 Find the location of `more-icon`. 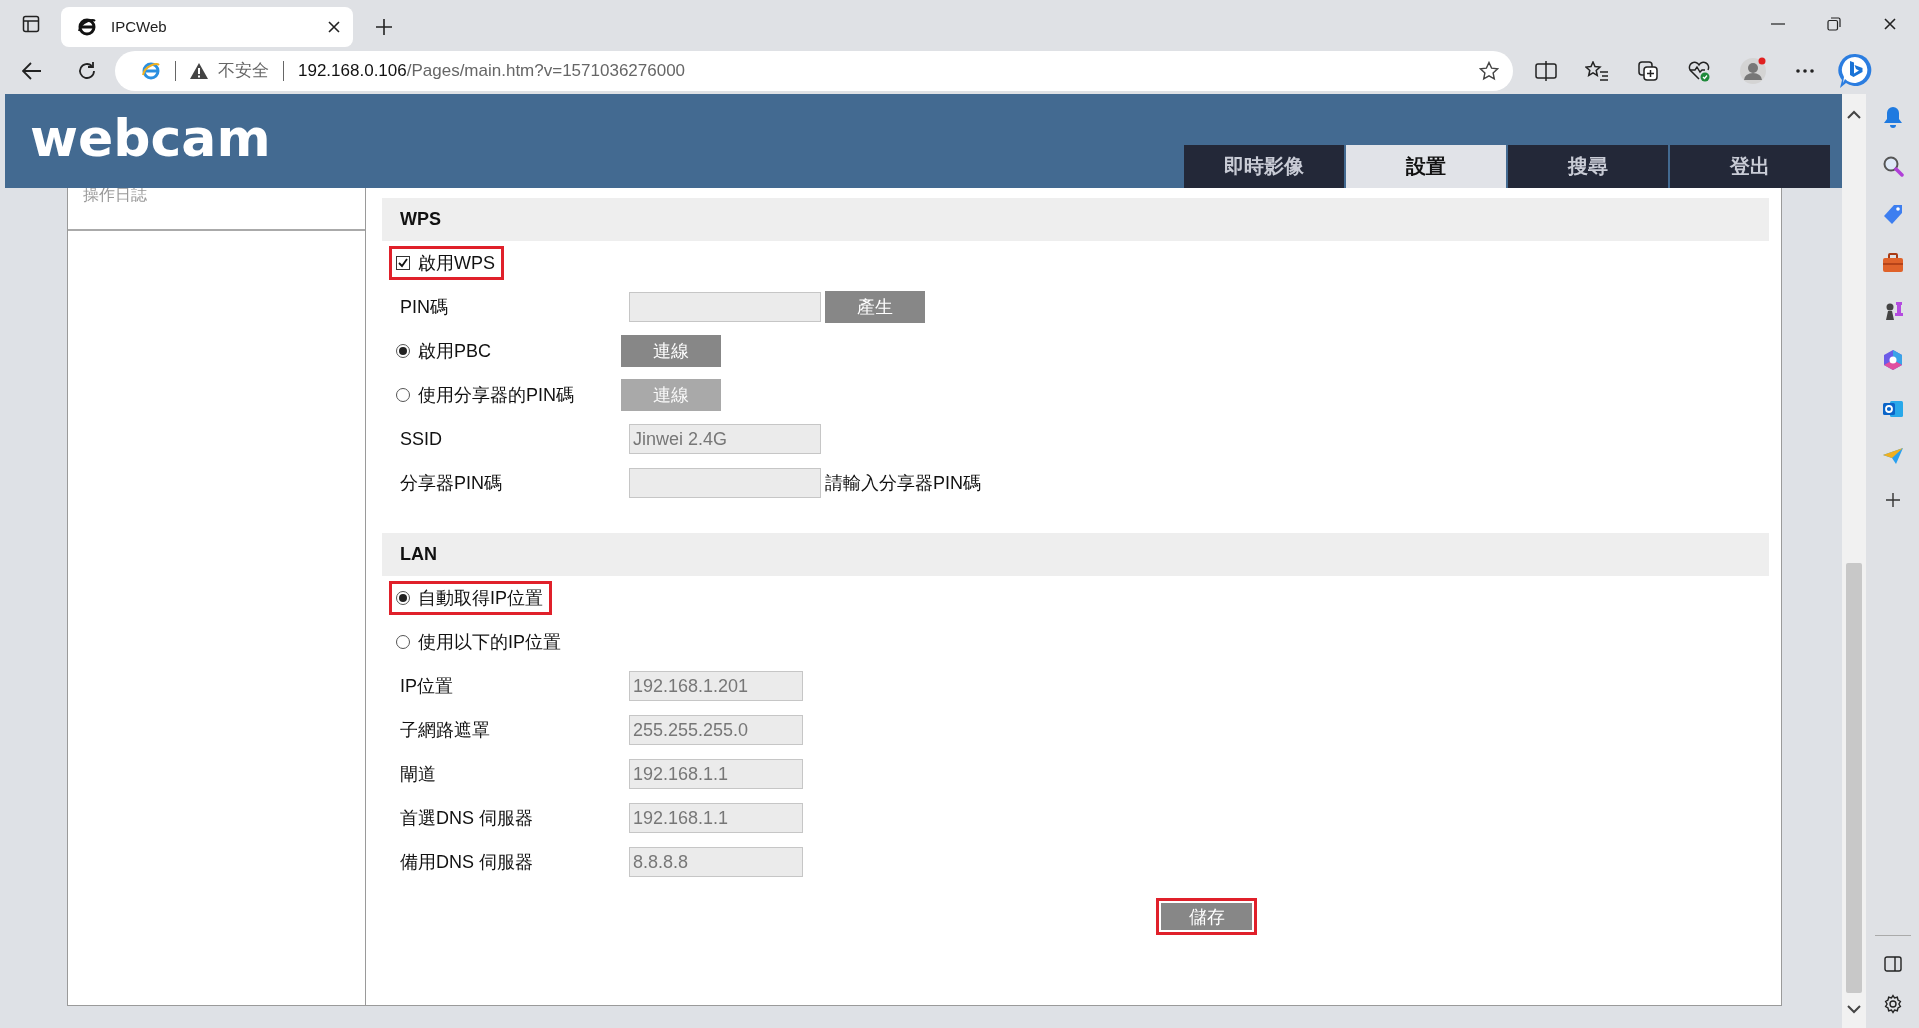

more-icon is located at coordinates (1805, 70).